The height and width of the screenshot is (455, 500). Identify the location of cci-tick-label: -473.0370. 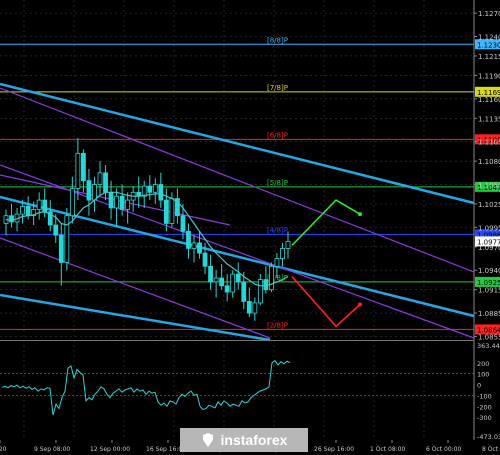
(488, 437).